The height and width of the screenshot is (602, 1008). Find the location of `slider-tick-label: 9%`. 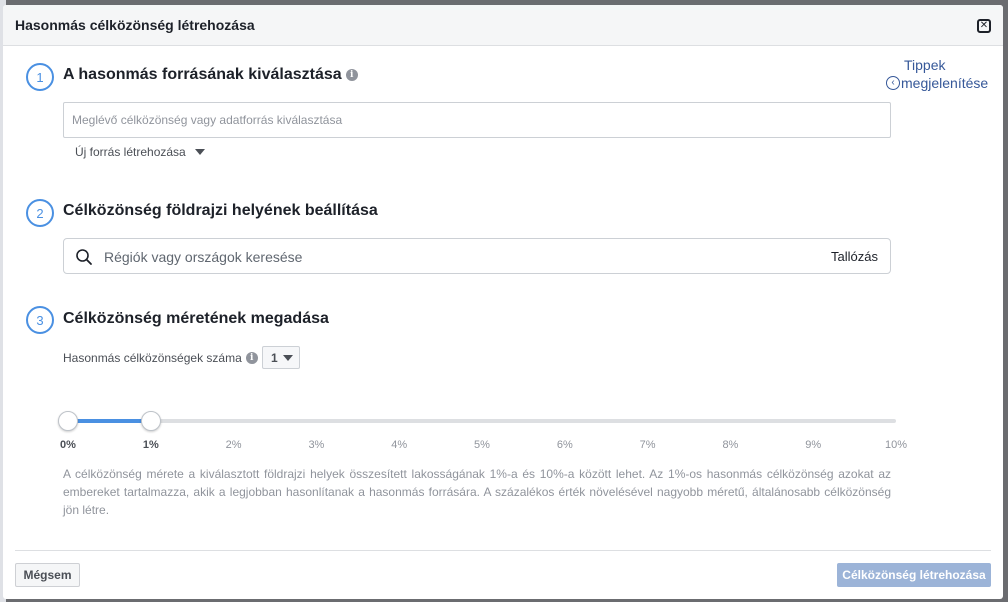

slider-tick-label: 9% is located at coordinates (813, 445).